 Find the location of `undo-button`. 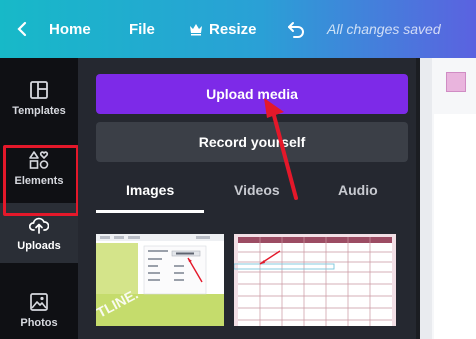

undo-button is located at coordinates (296, 29).